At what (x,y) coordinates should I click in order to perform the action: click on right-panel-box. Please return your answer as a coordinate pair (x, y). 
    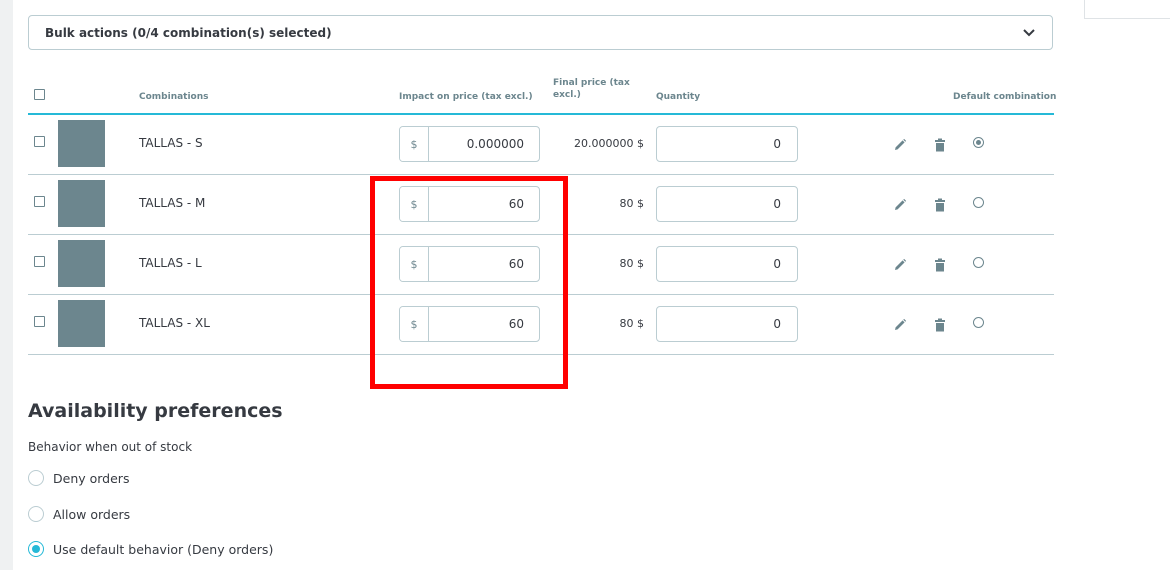
    Looking at the image, I should click on (1127, 9).